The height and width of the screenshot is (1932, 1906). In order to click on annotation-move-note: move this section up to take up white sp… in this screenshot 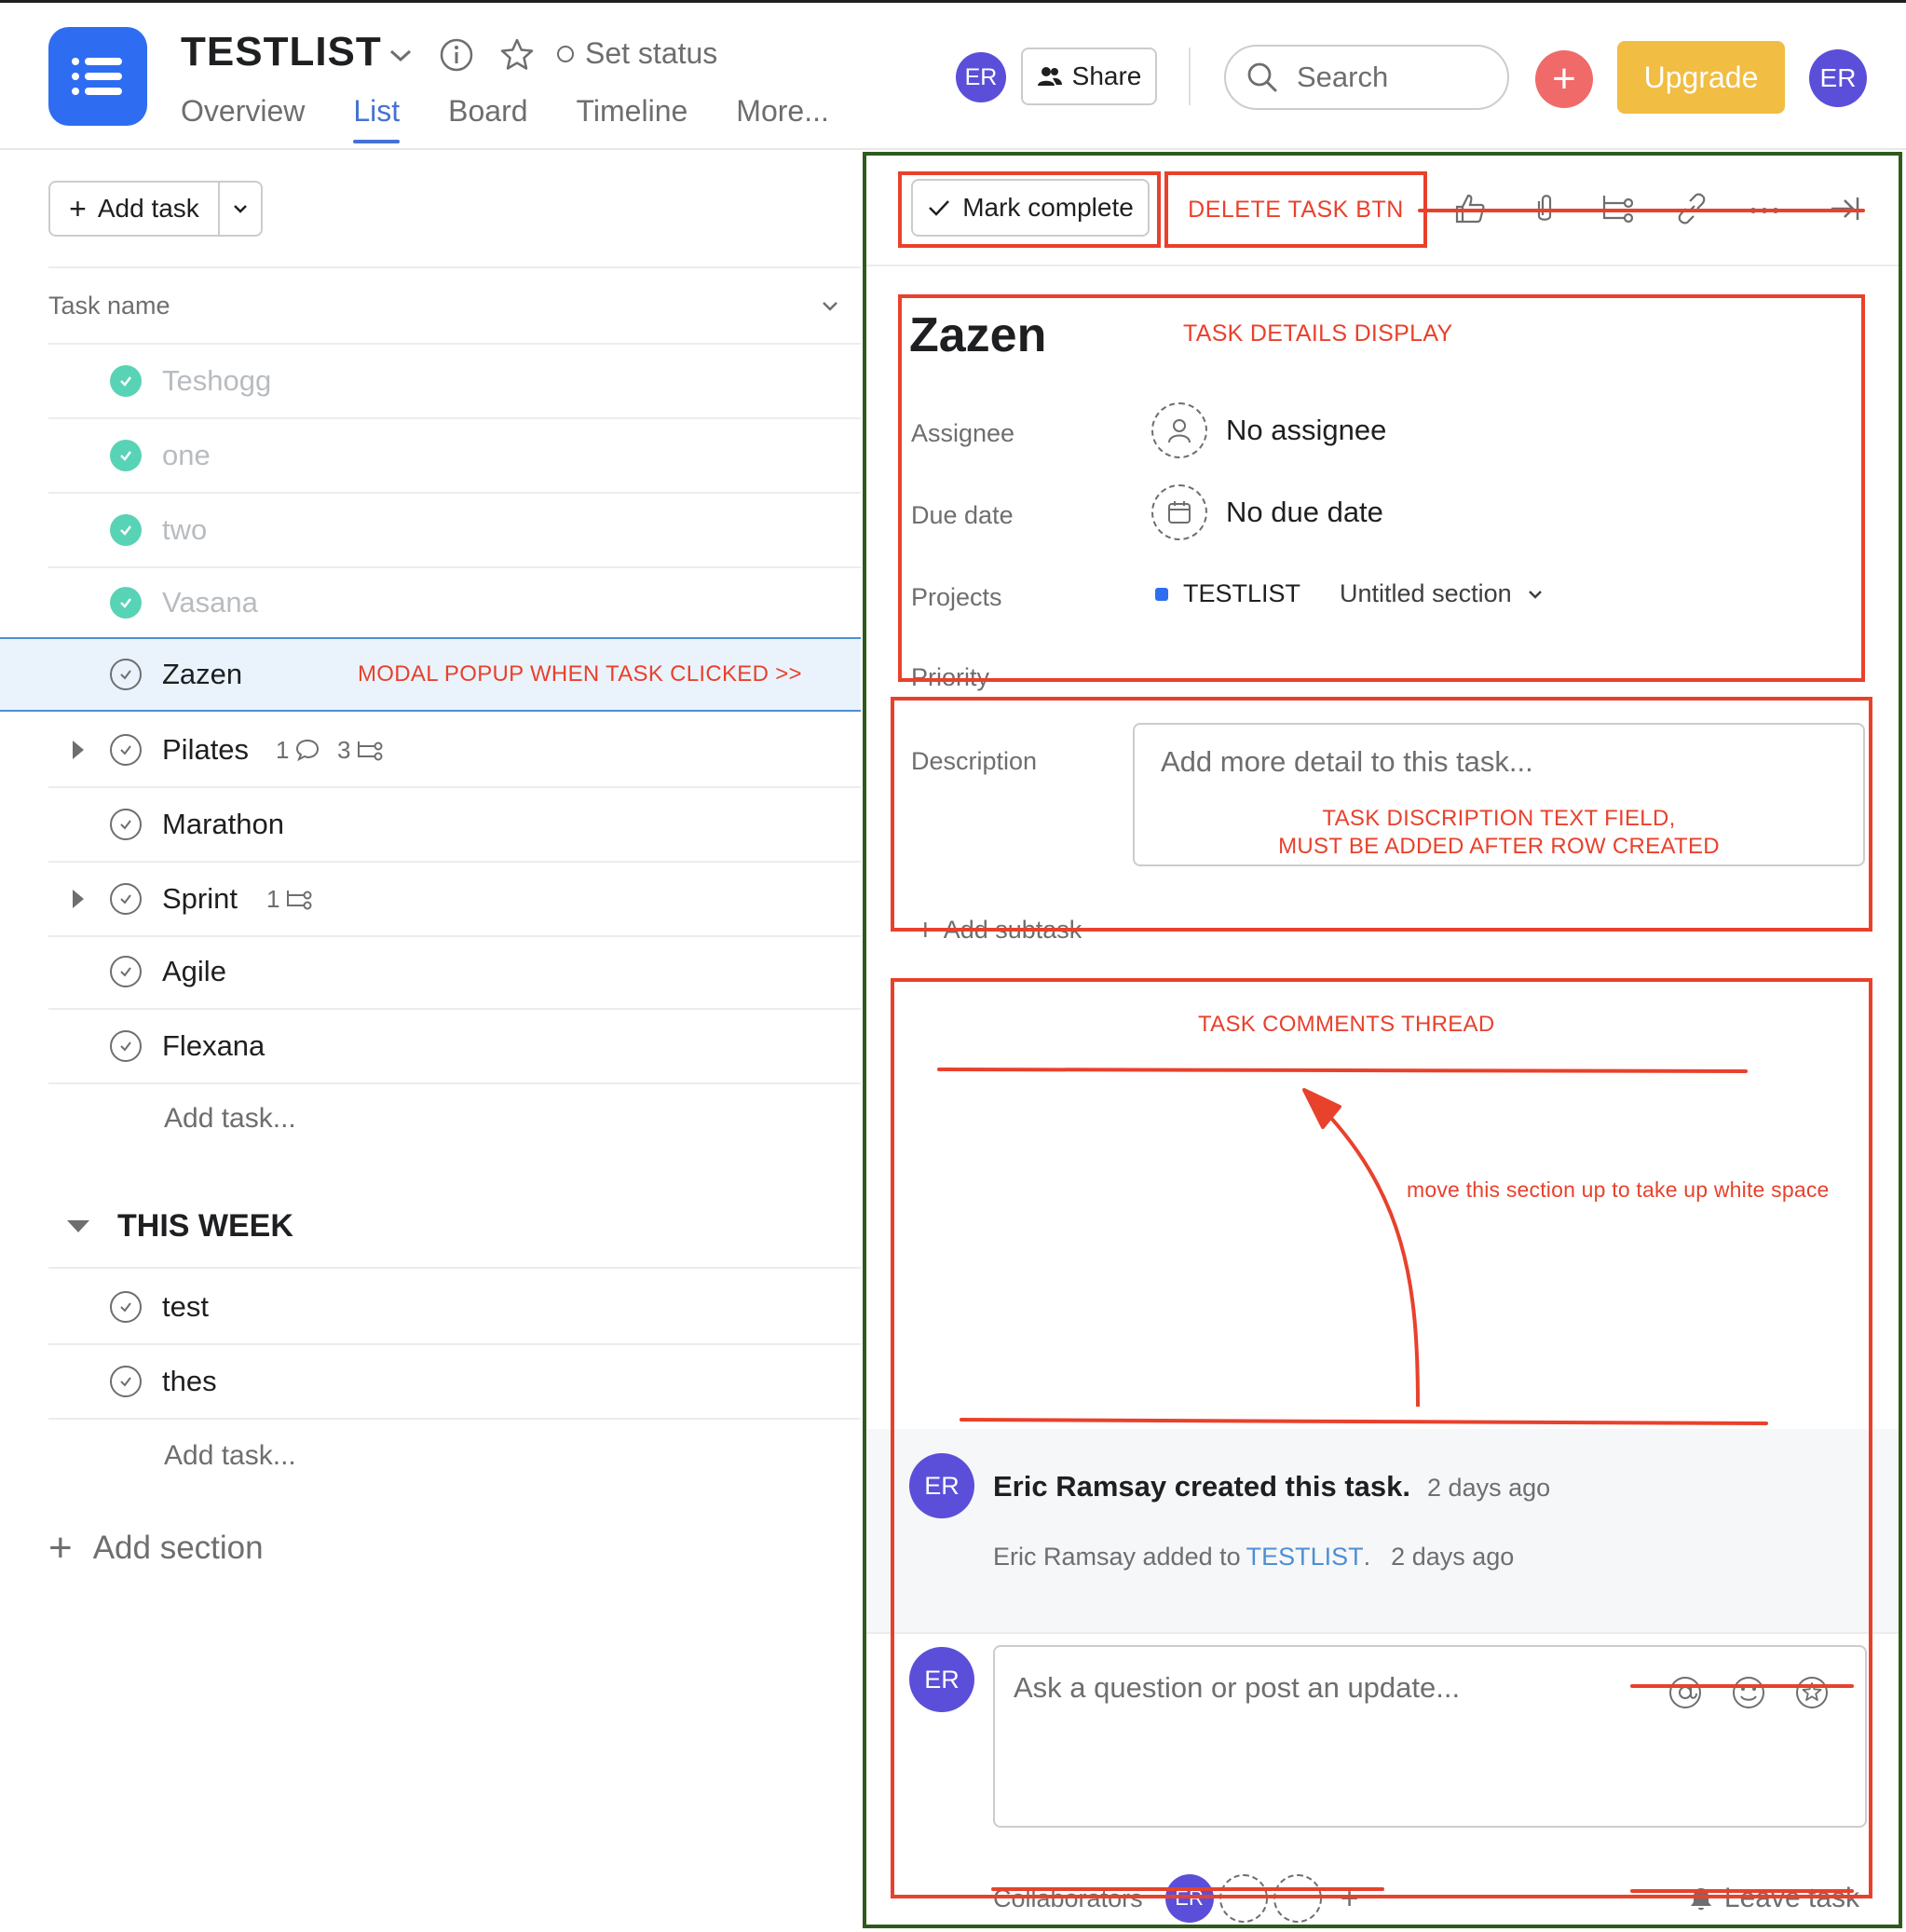, I will do `click(1618, 1190)`.